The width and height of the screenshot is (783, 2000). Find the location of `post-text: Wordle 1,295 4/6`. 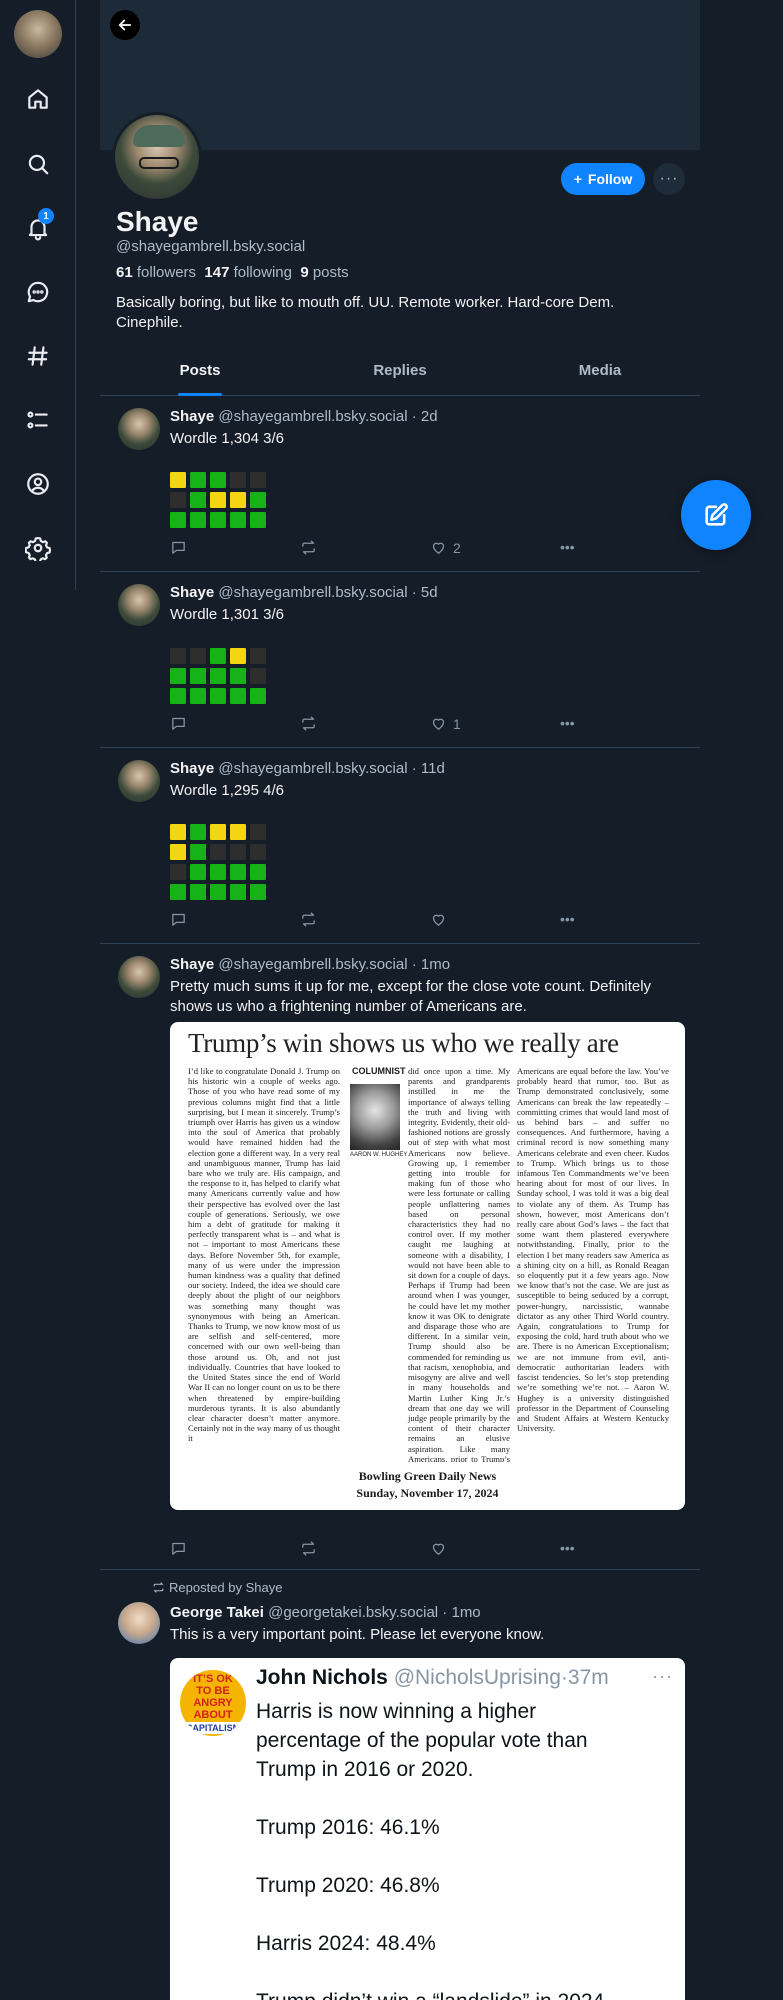

post-text: Wordle 1,295 4/6 is located at coordinates (227, 790).